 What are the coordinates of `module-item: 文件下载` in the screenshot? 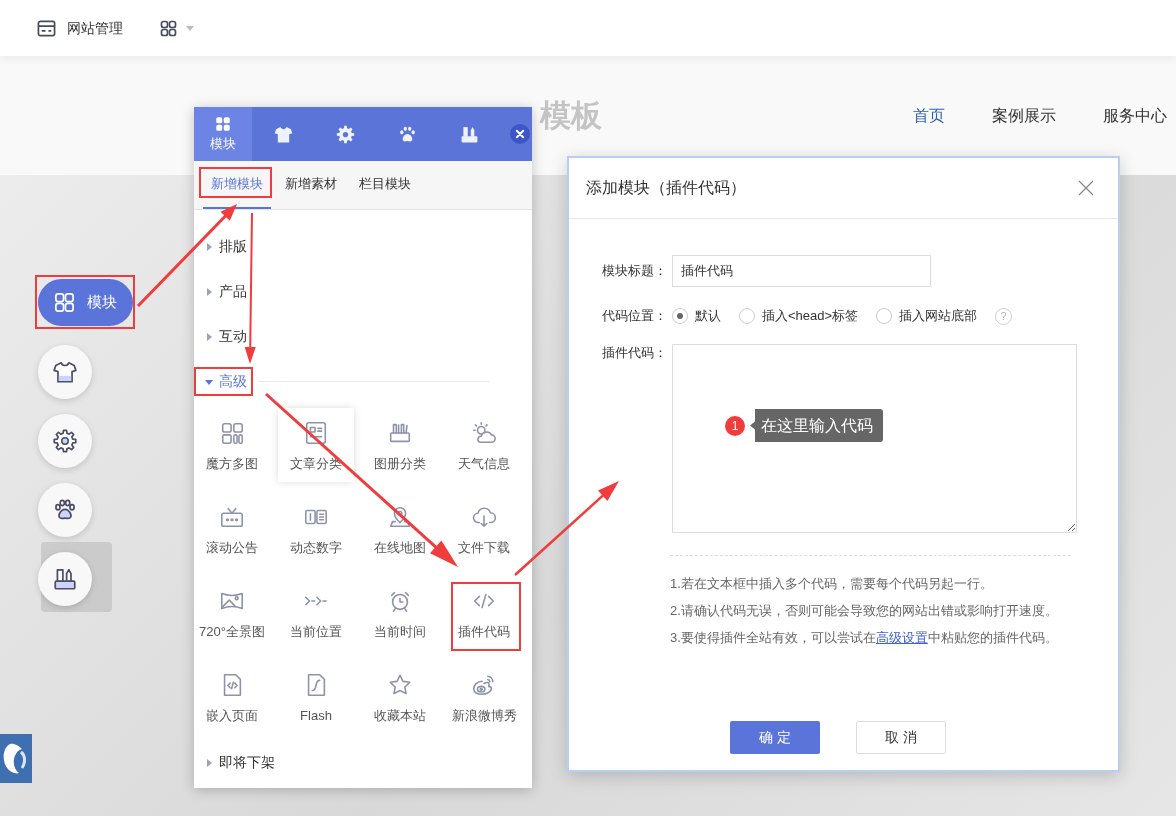 It's located at (484, 529).